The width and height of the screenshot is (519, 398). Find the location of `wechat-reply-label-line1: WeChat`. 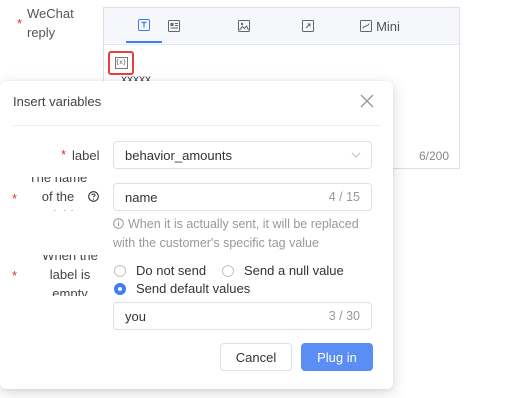

wechat-reply-label-line1: WeChat is located at coordinates (50, 13).